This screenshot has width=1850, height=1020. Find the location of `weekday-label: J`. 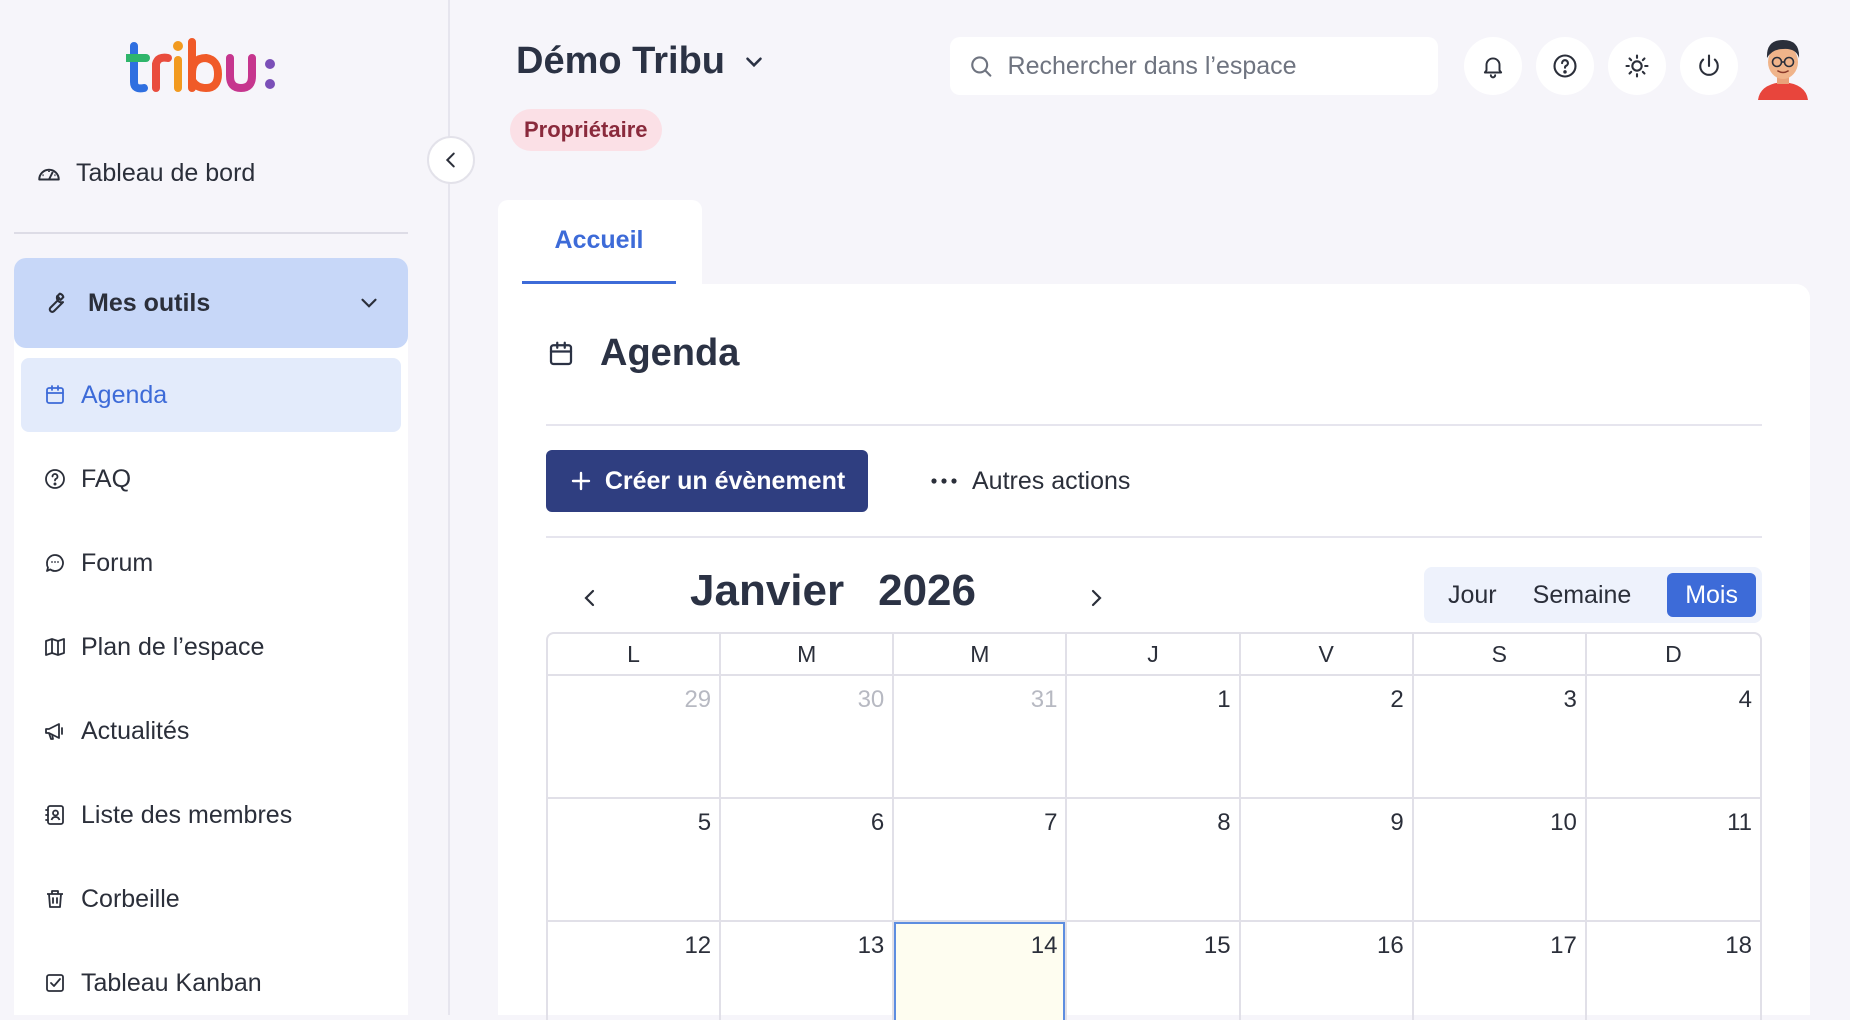

weekday-label: J is located at coordinates (1154, 654).